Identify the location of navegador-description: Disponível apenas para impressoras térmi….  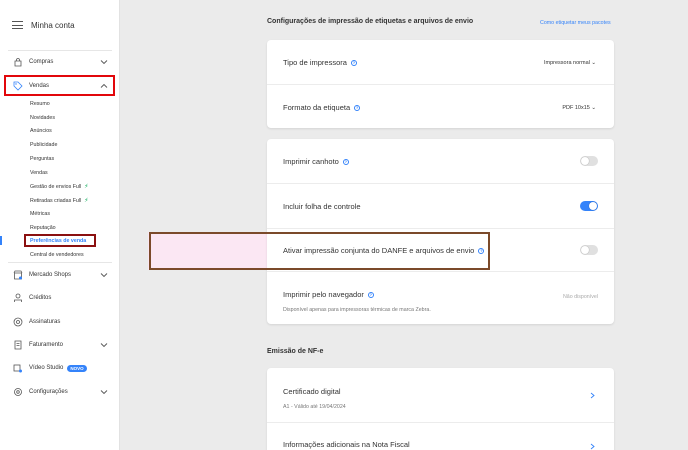
(357, 310).